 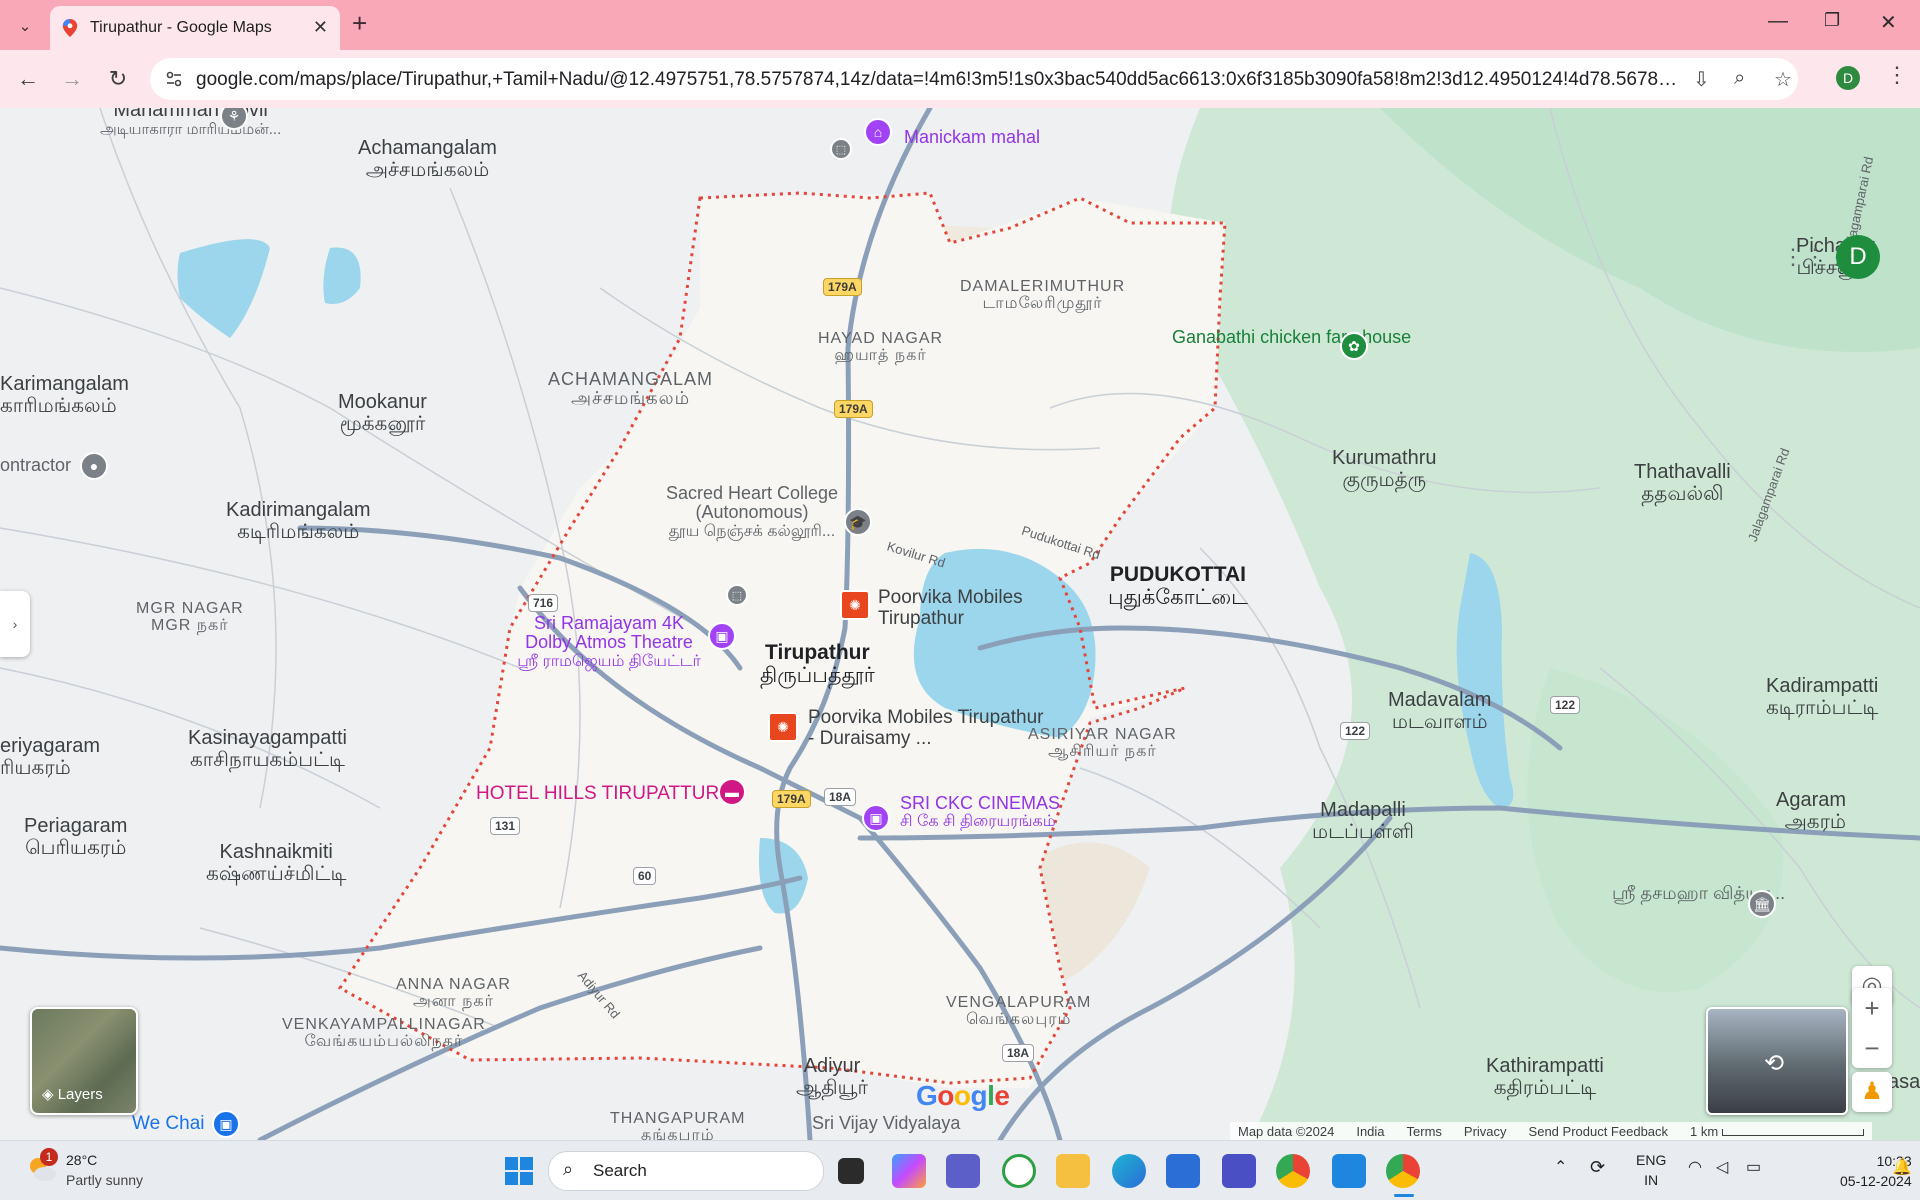 I want to click on farm-icon: ✿, so click(x=1354, y=346).